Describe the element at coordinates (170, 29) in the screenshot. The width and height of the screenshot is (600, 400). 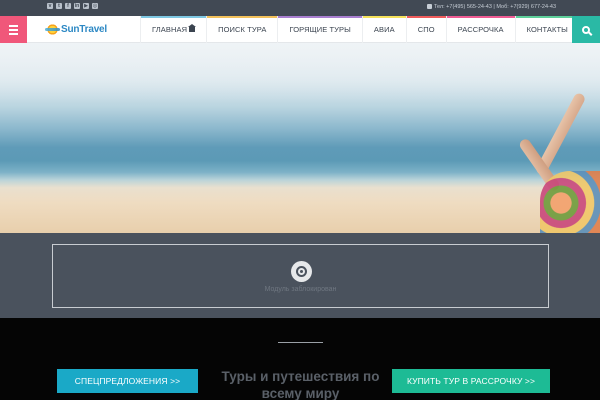
I see `menu-item-label: ГЛАВНАЯ` at that location.